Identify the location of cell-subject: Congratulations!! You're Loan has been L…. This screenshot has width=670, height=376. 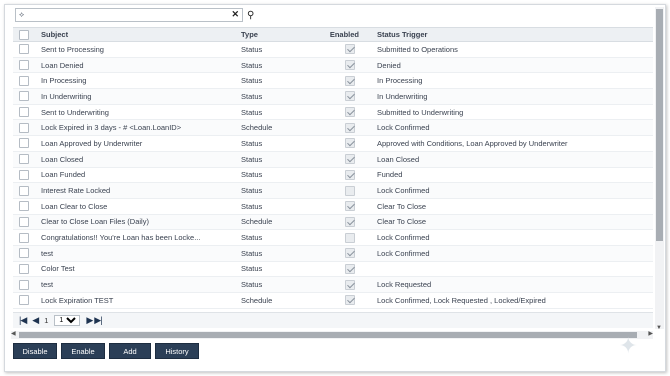
(121, 238).